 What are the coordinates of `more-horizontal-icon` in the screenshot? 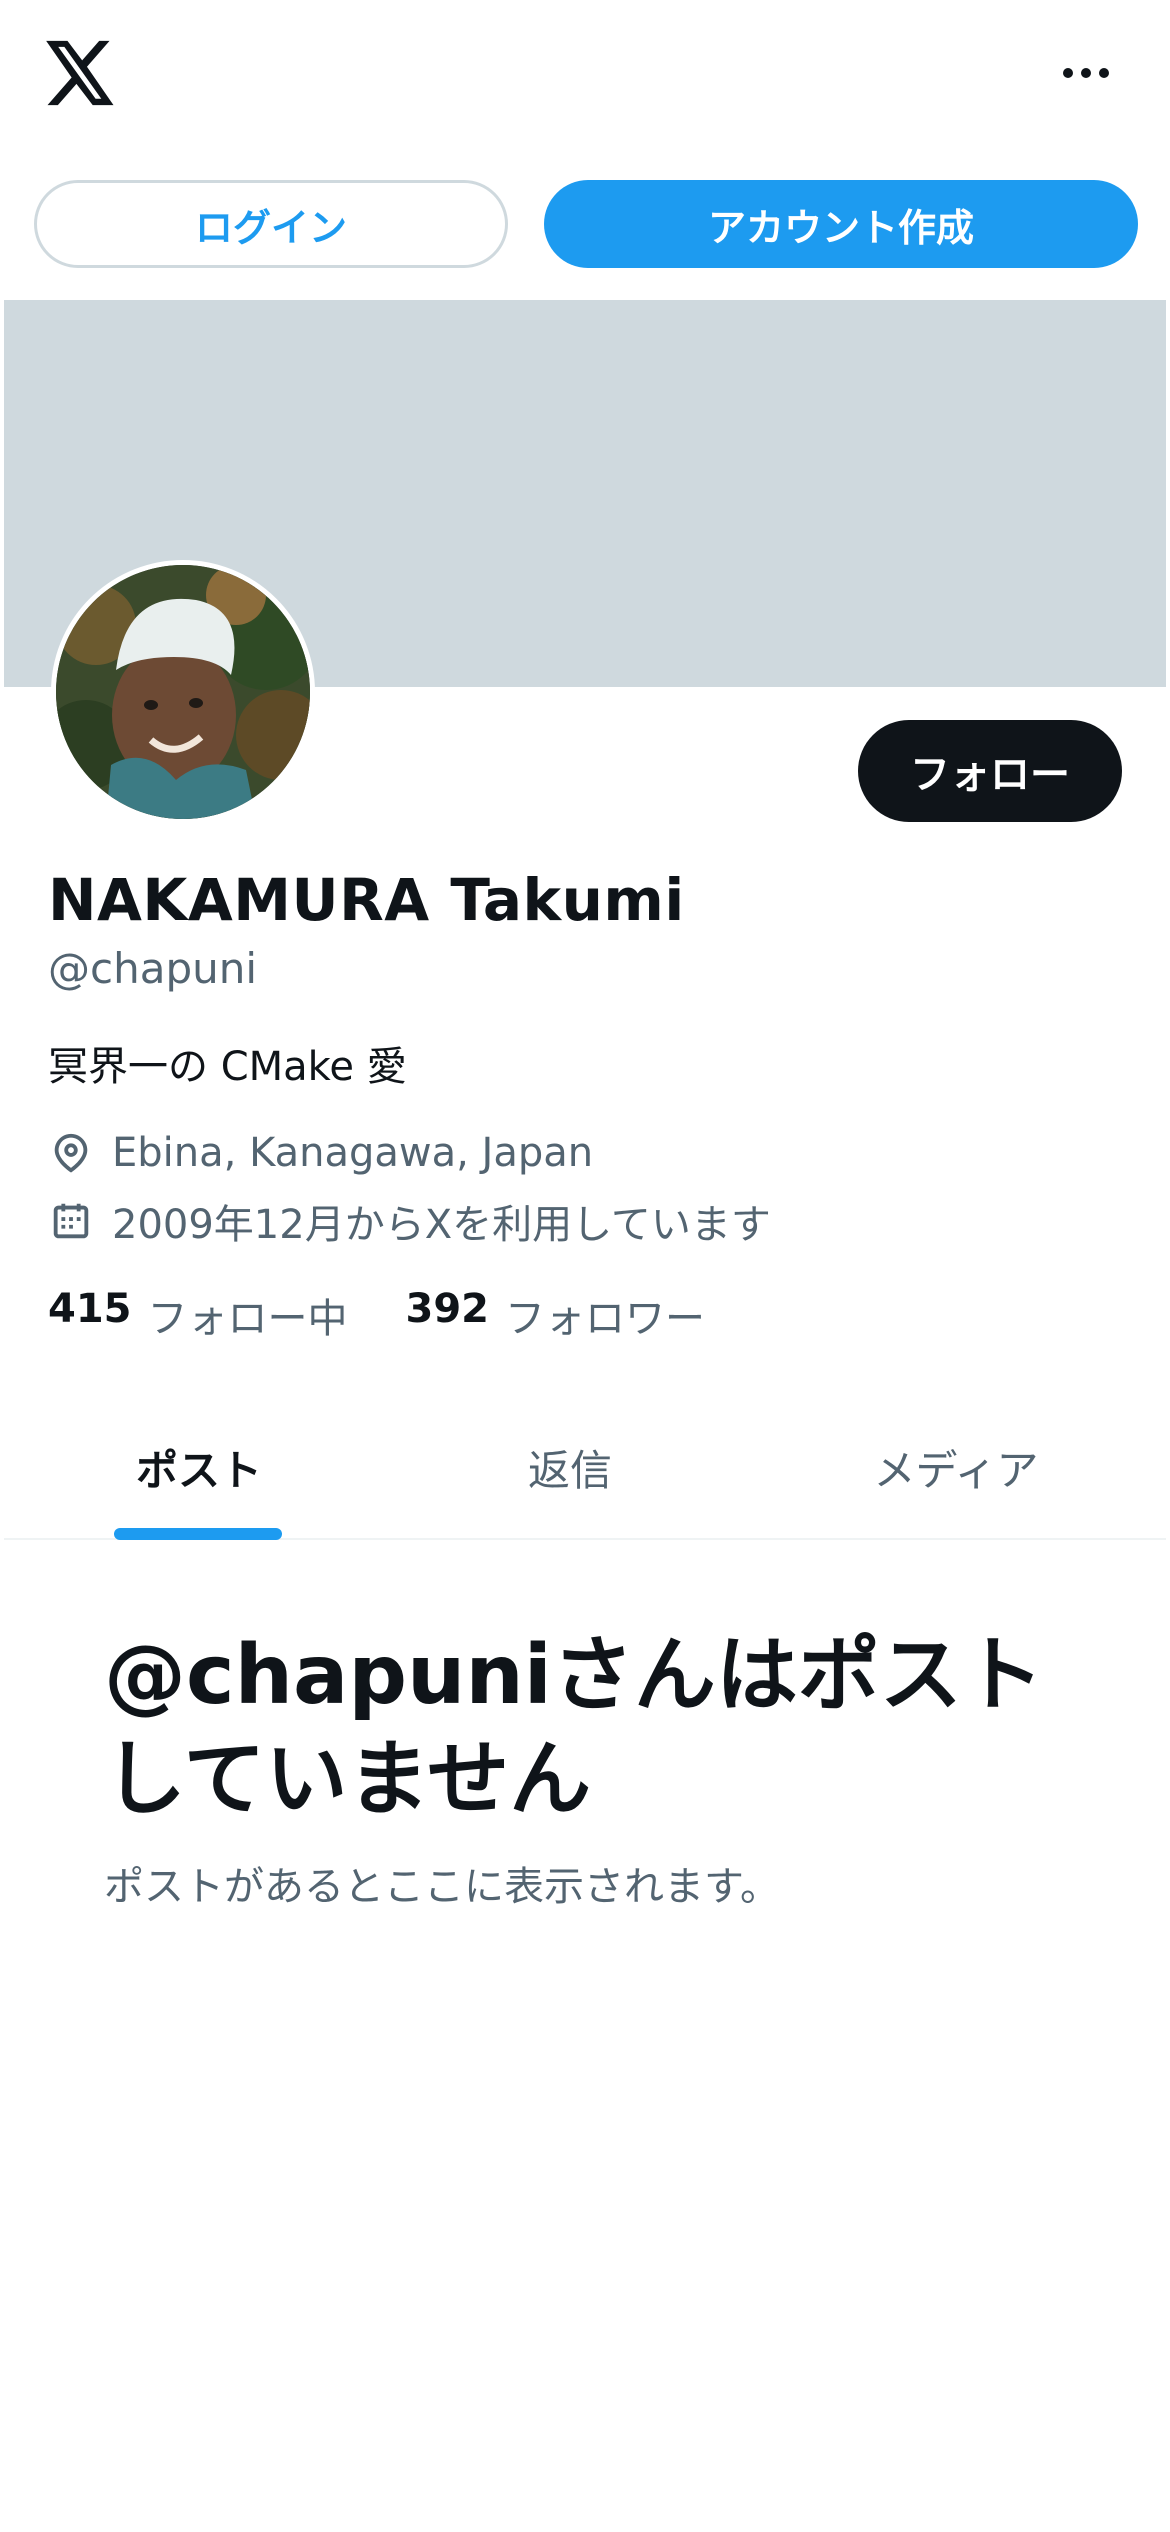 It's located at (1086, 73).